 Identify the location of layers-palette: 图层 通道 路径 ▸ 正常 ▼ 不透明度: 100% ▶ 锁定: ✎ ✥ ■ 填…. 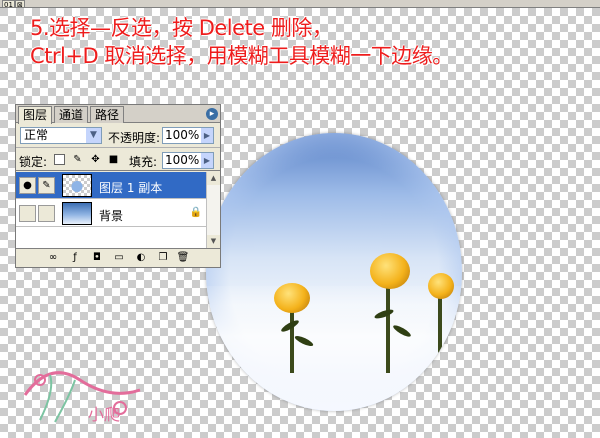
(118, 186).